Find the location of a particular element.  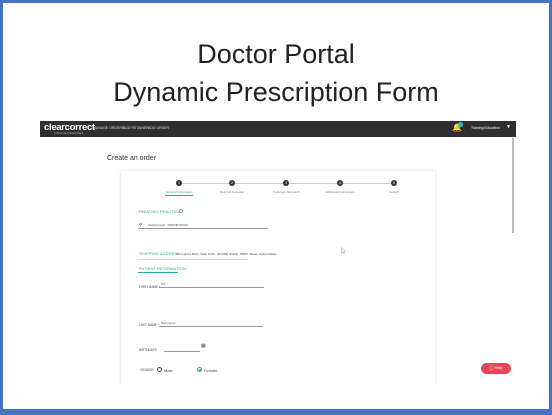

help-button: ◯ Help is located at coordinates (496, 368).